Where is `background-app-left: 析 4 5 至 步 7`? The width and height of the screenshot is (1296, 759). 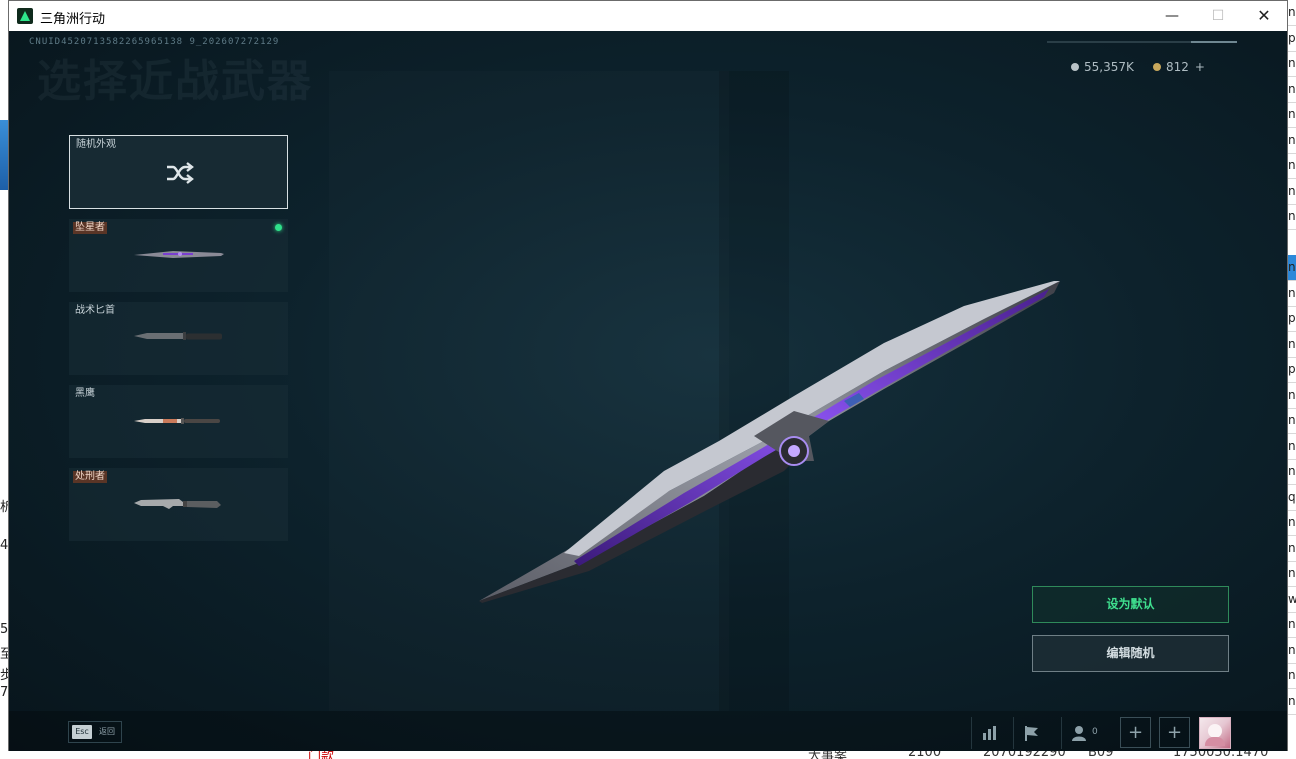
background-app-left: 析 4 5 至 步 7 is located at coordinates (6, 379).